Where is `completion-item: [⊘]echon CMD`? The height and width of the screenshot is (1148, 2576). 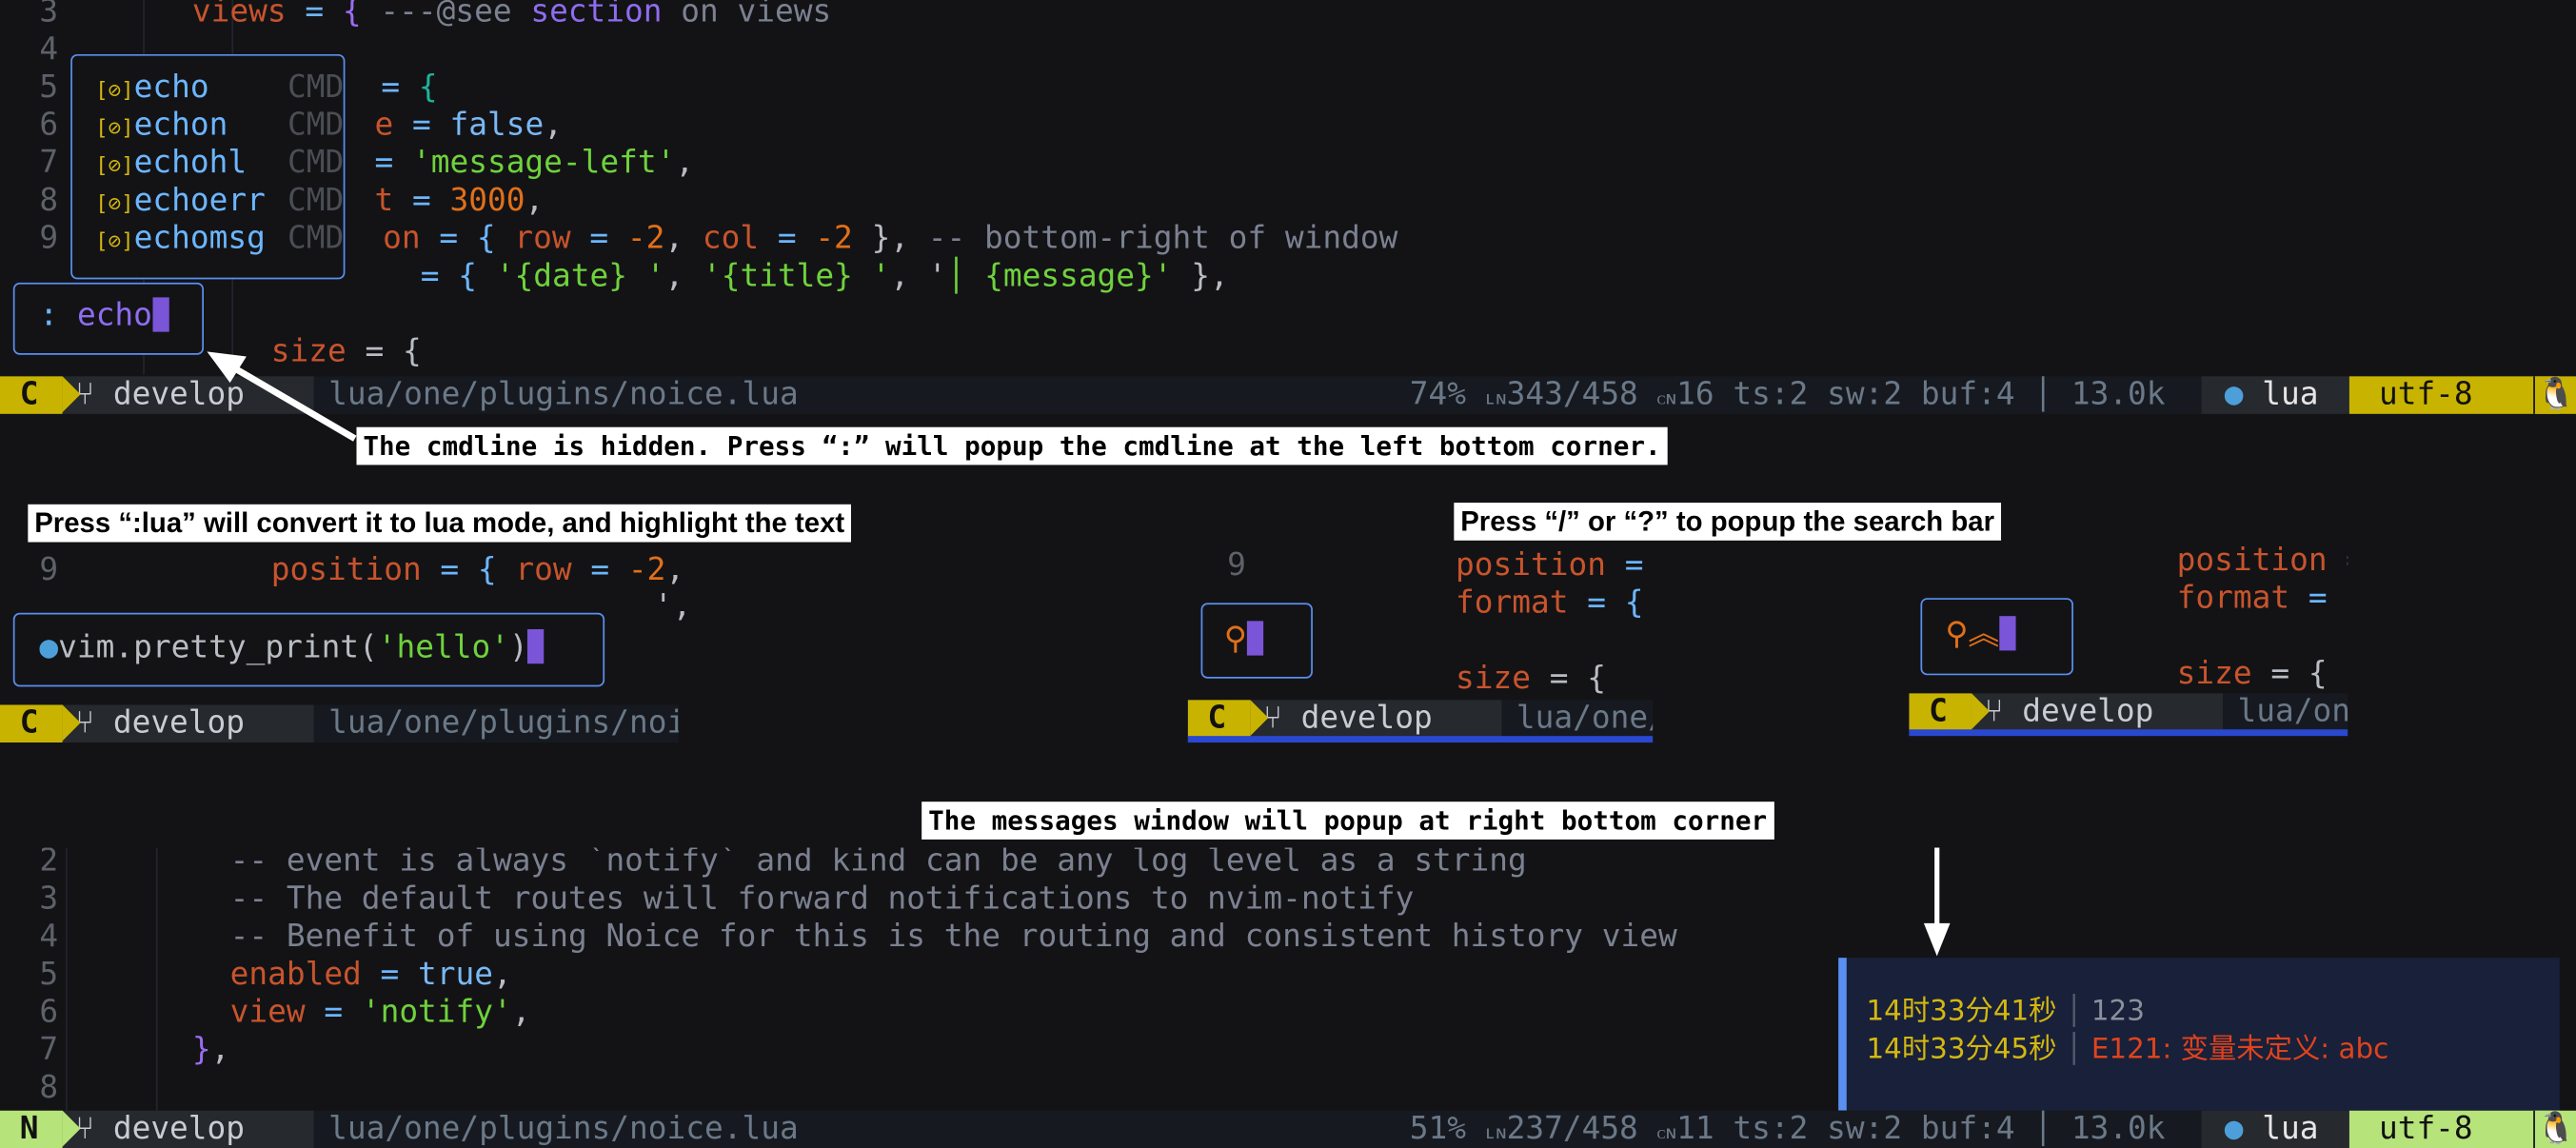
completion-item: [⊘]echon CMD is located at coordinates (219, 127).